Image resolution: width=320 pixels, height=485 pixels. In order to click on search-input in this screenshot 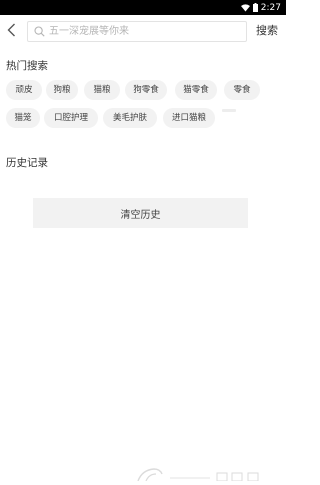, I will do `click(142, 31)`.